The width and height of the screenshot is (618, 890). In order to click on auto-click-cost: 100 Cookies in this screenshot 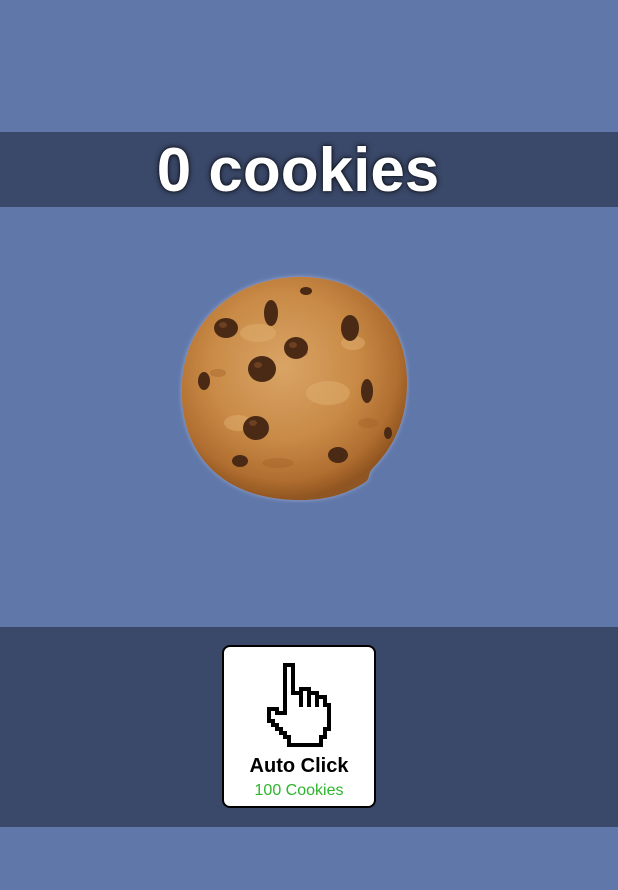, I will do `click(299, 790)`.